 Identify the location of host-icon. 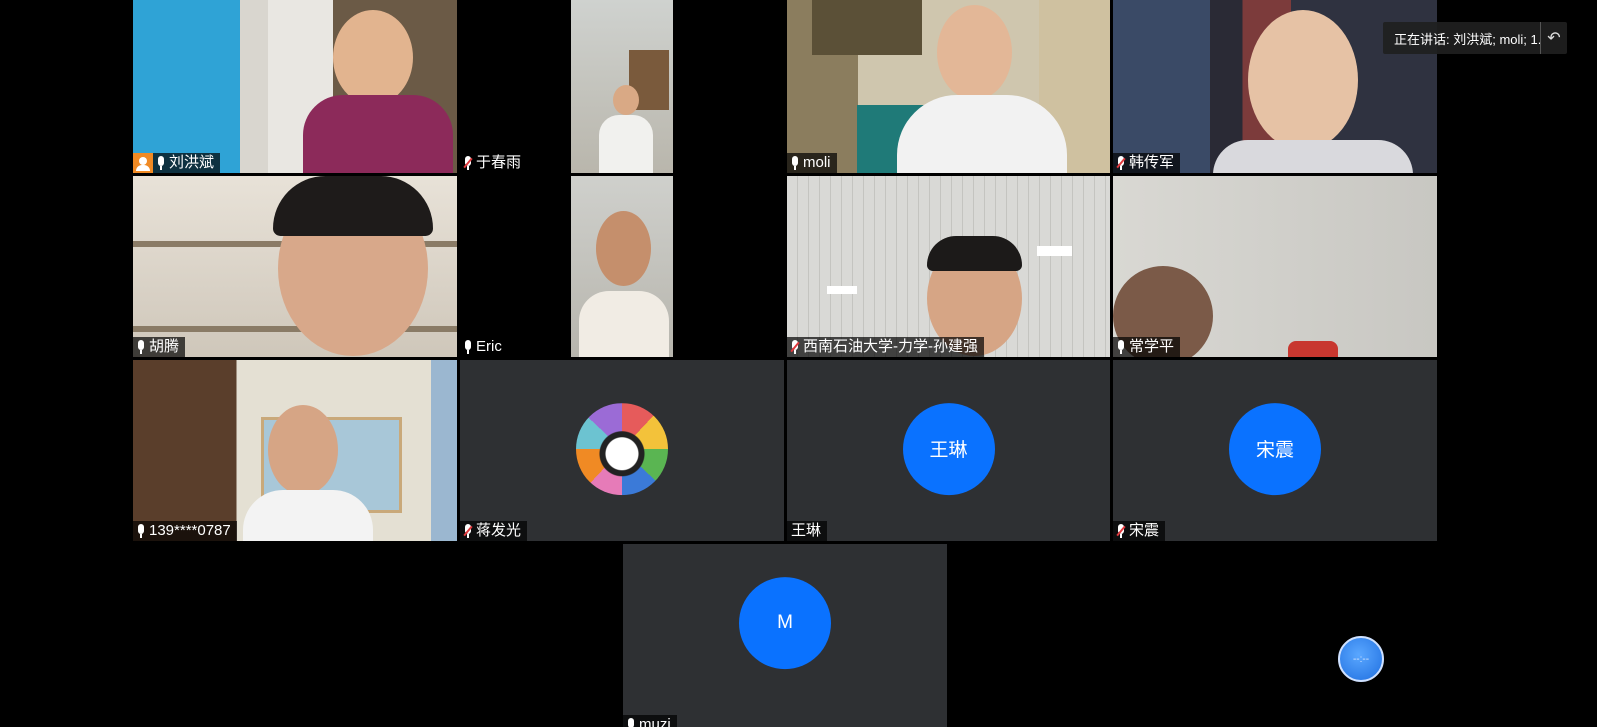
(143, 163).